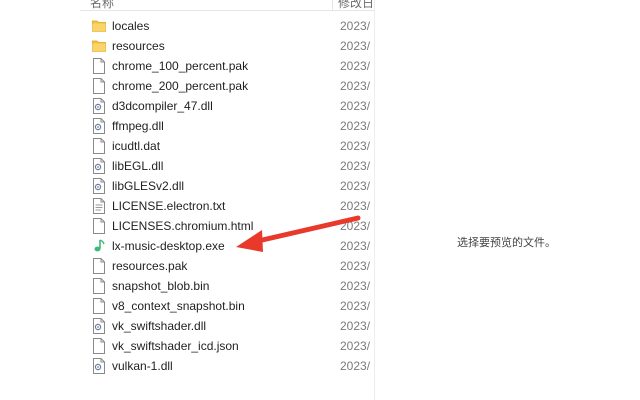 This screenshot has width=640, height=400. Describe the element at coordinates (506, 242) in the screenshot. I see `preview-message: 选择要预览的文件。` at that location.